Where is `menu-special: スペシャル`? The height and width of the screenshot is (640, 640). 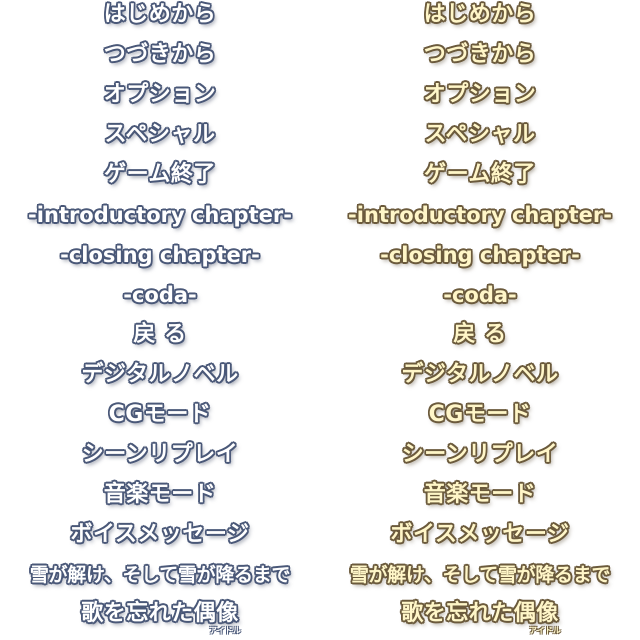 menu-special: スペシャル is located at coordinates (160, 135).